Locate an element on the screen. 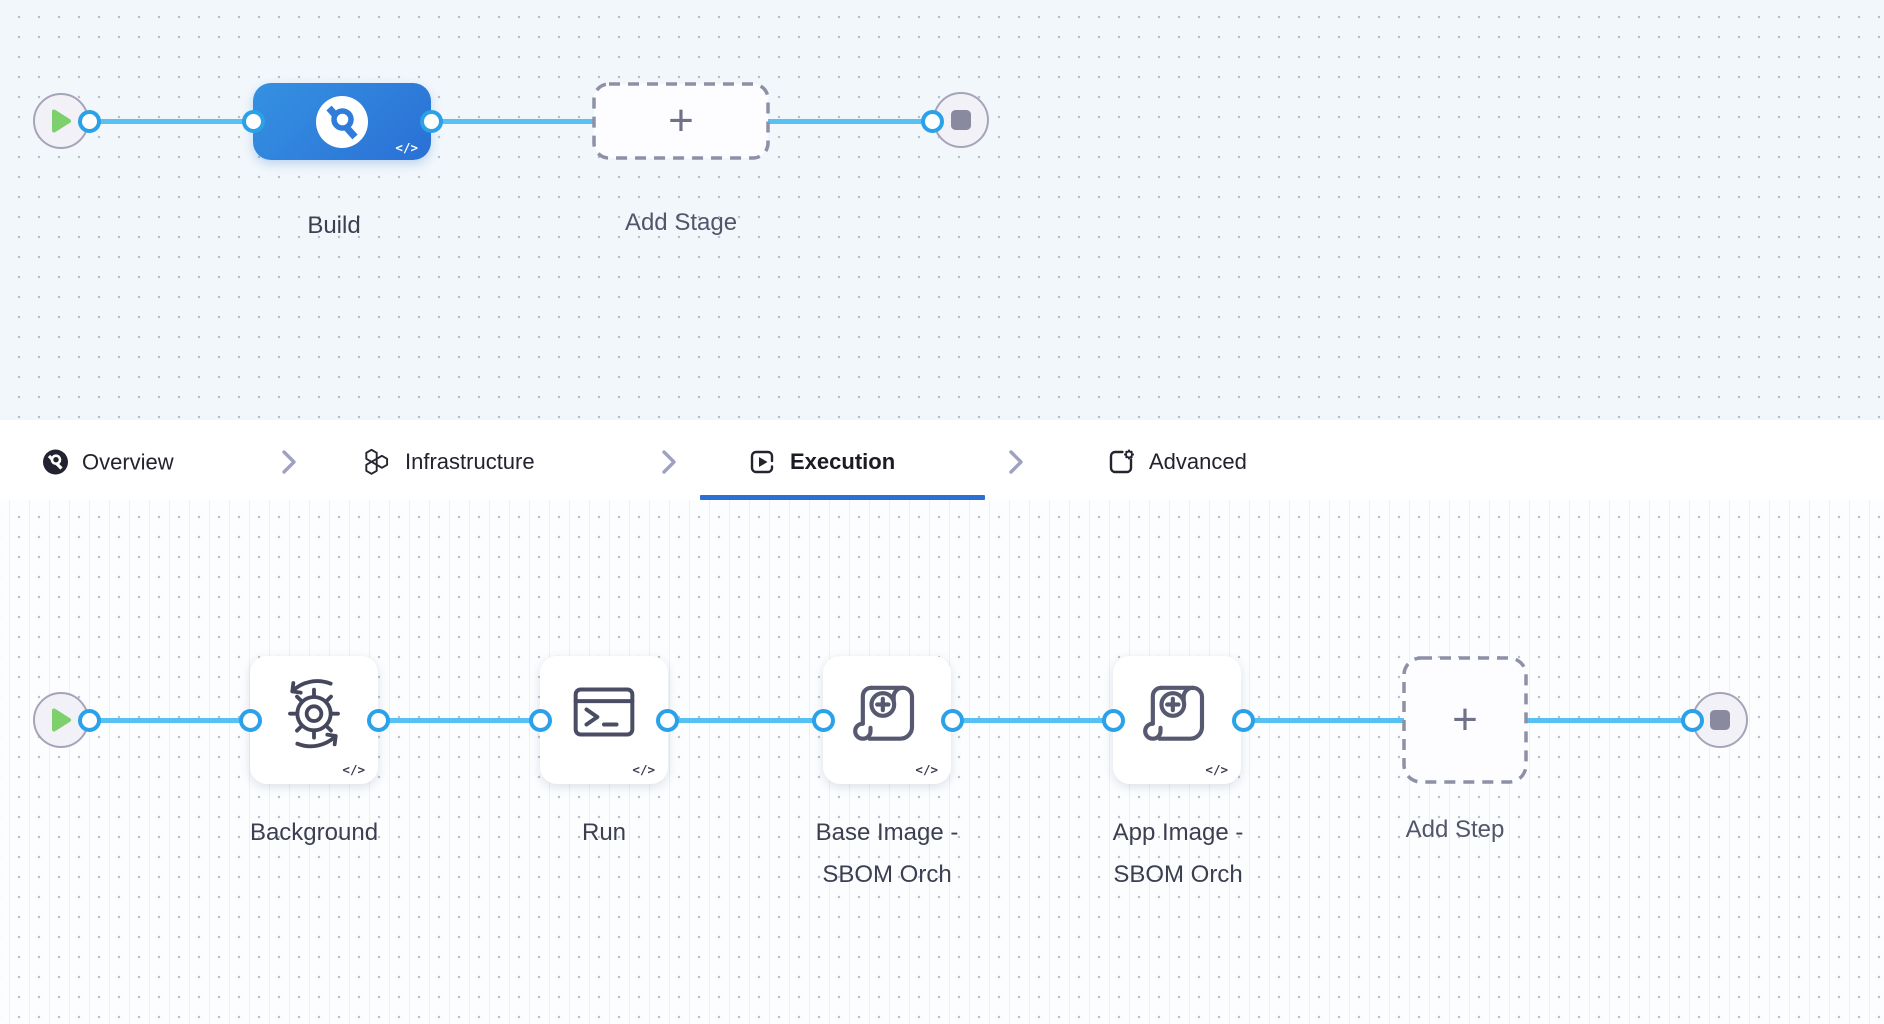  stage-node-build: </> is located at coordinates (342, 121).